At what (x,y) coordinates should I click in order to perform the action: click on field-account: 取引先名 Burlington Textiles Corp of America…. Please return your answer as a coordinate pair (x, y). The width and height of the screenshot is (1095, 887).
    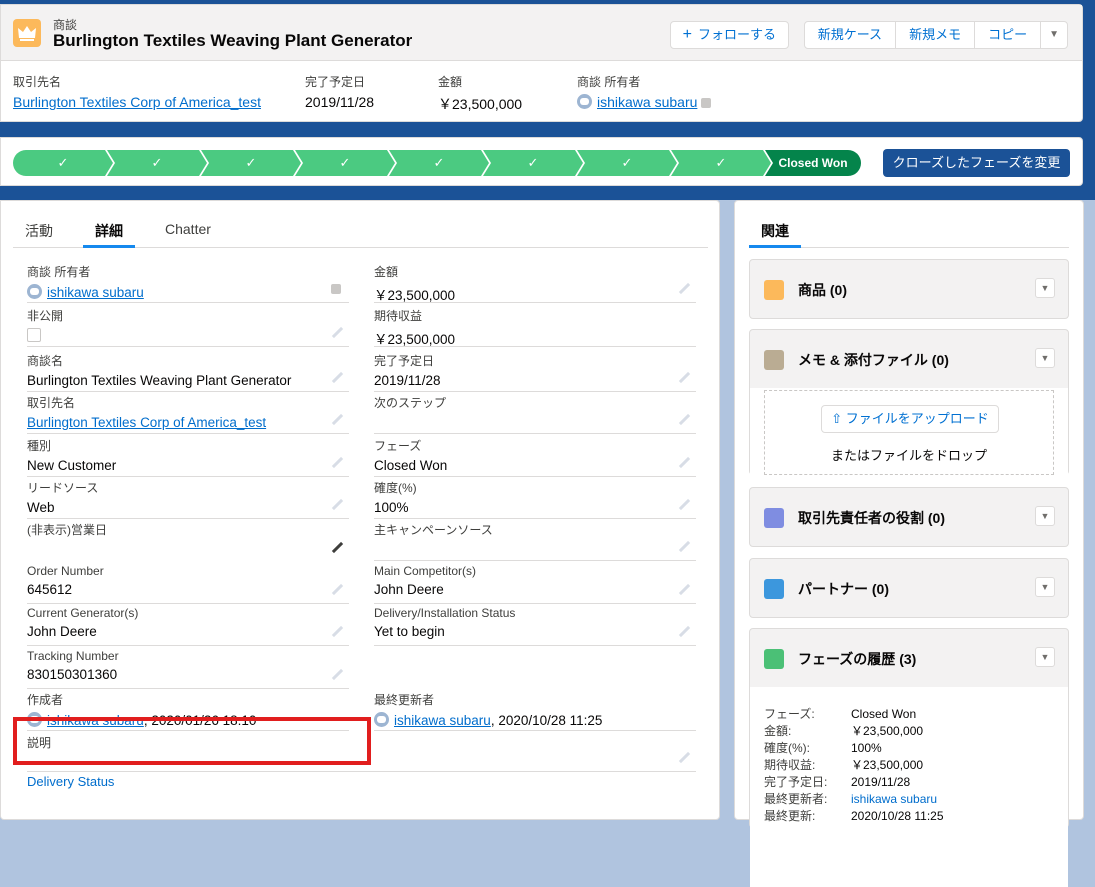
    Looking at the image, I should click on (188, 414).